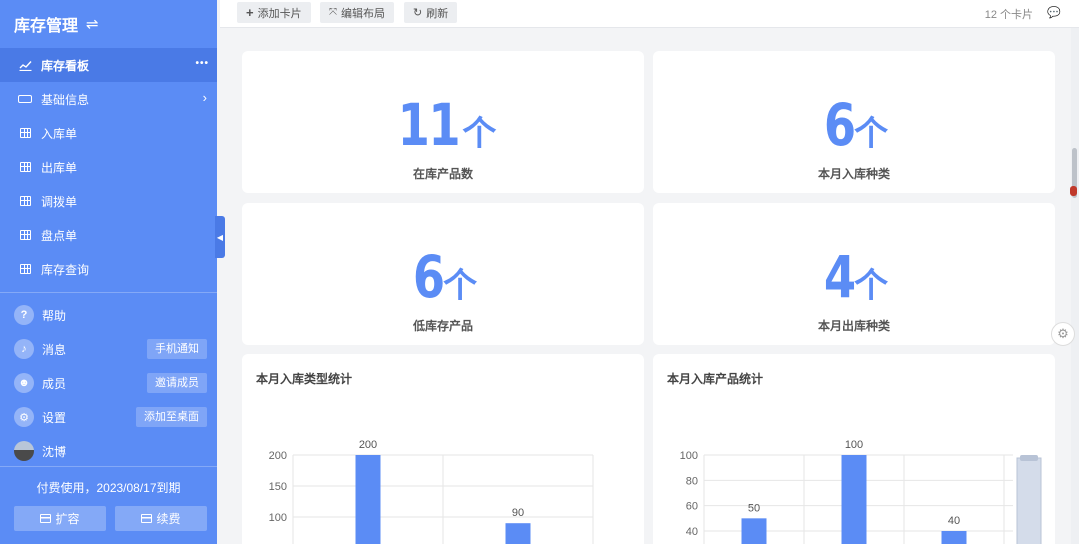 Image resolution: width=1079 pixels, height=544 pixels. Describe the element at coordinates (25, 65) in the screenshot. I see `line-chart-icon` at that location.